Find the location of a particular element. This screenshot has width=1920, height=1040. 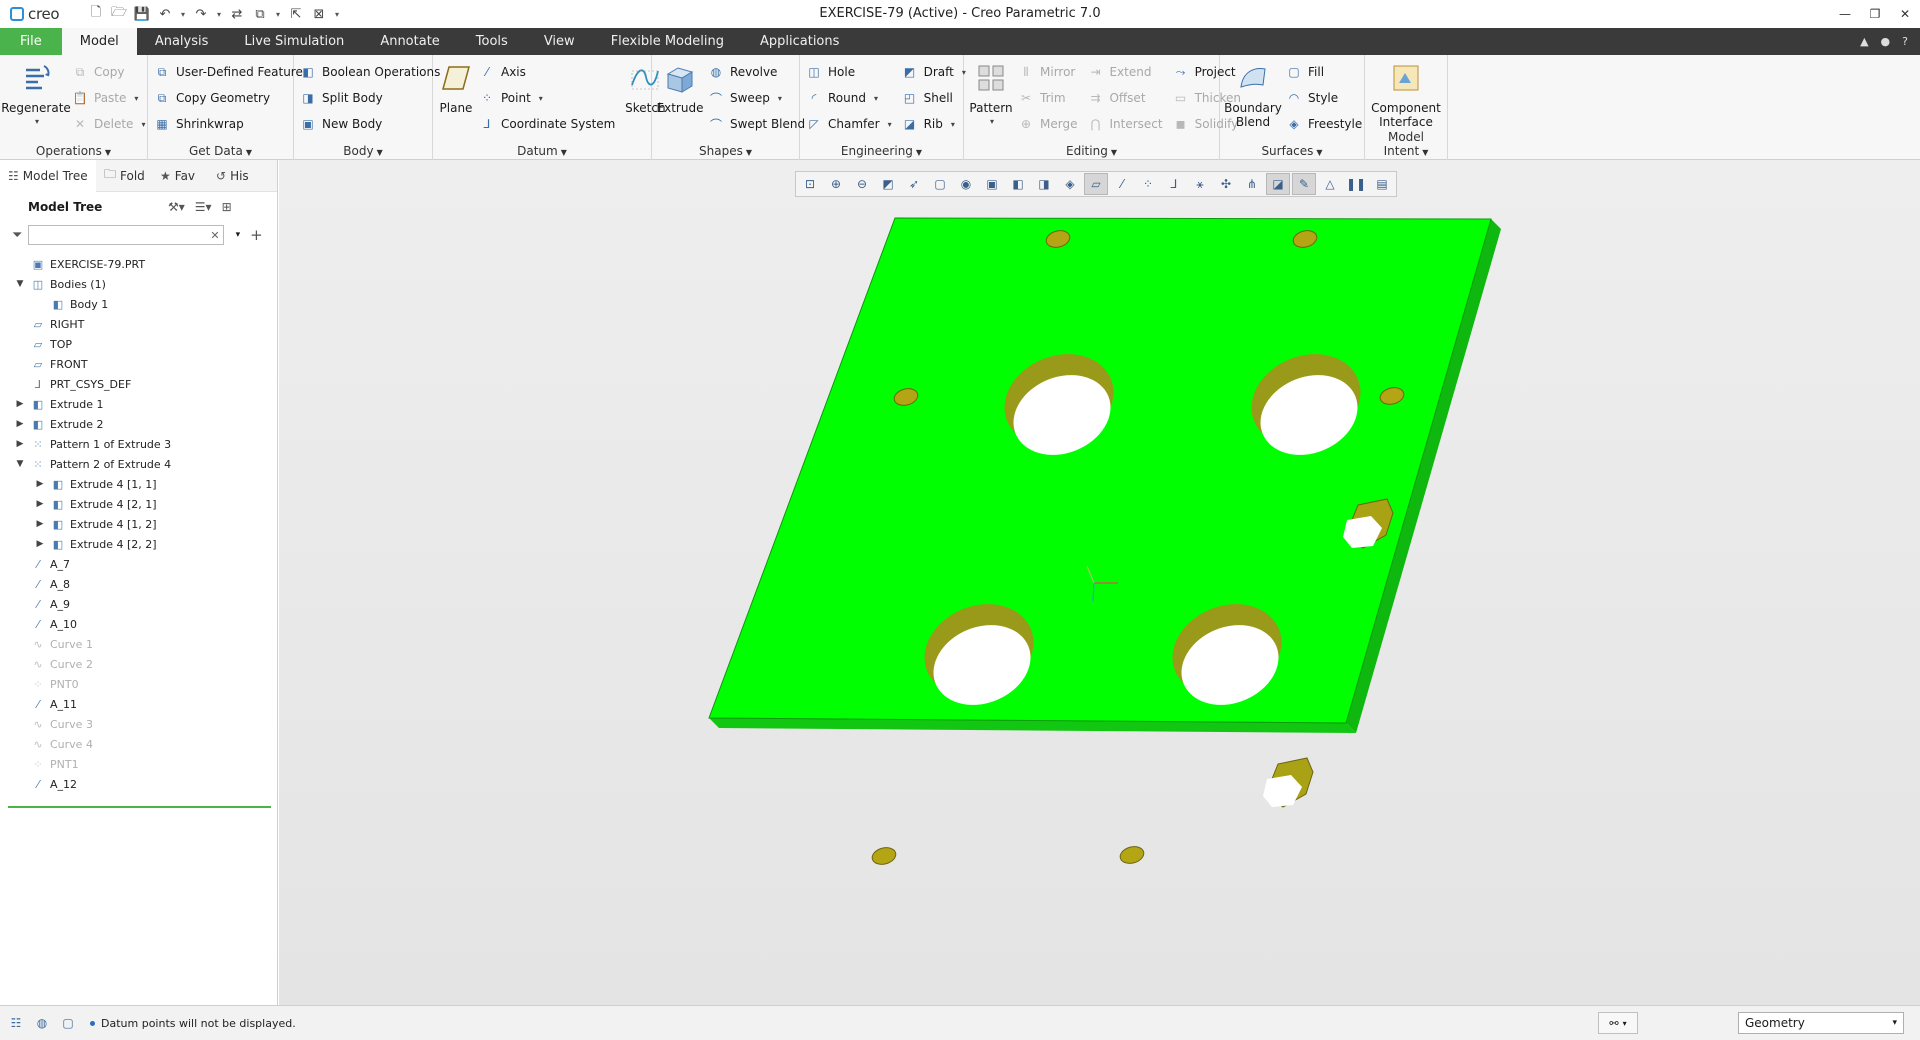

find-button: ⚯ ▾ is located at coordinates (1618, 1023).